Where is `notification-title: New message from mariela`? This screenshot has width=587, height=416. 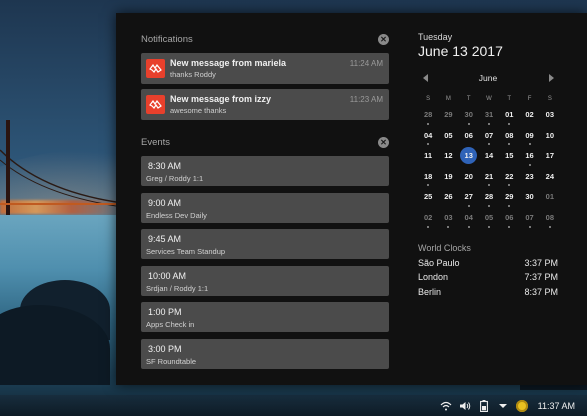
notification-title: New message from mariela is located at coordinates (228, 63).